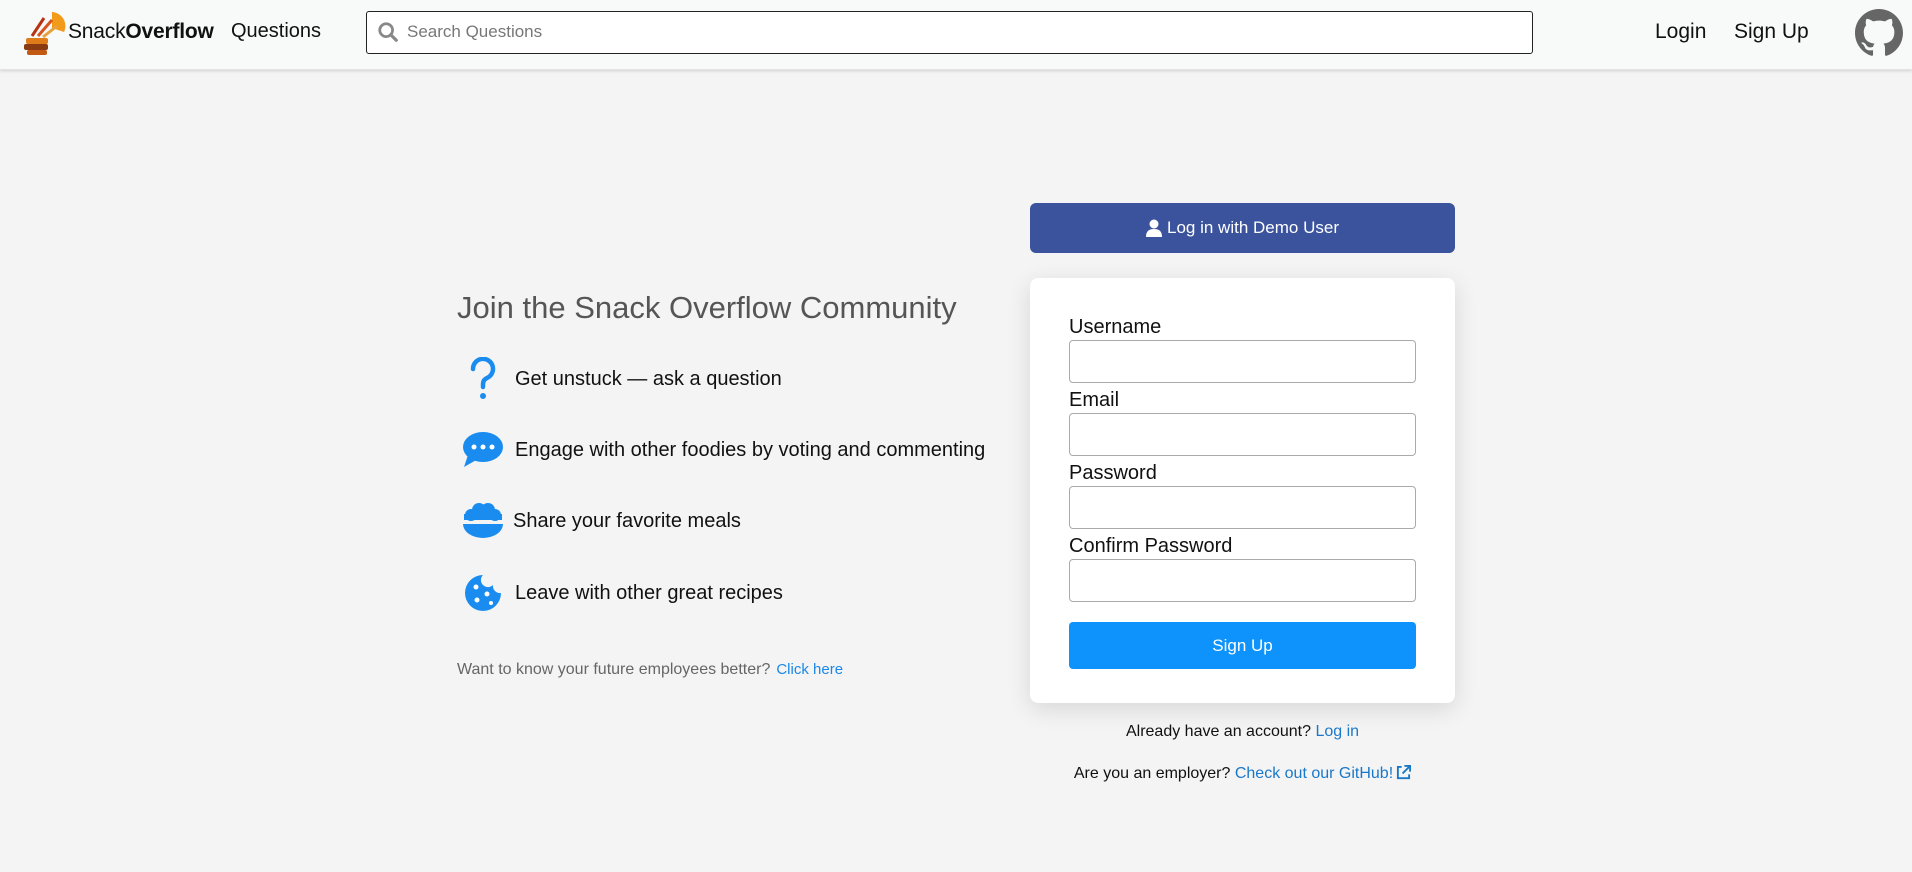  What do you see at coordinates (1242, 580) in the screenshot?
I see `confirm-password-field` at bounding box center [1242, 580].